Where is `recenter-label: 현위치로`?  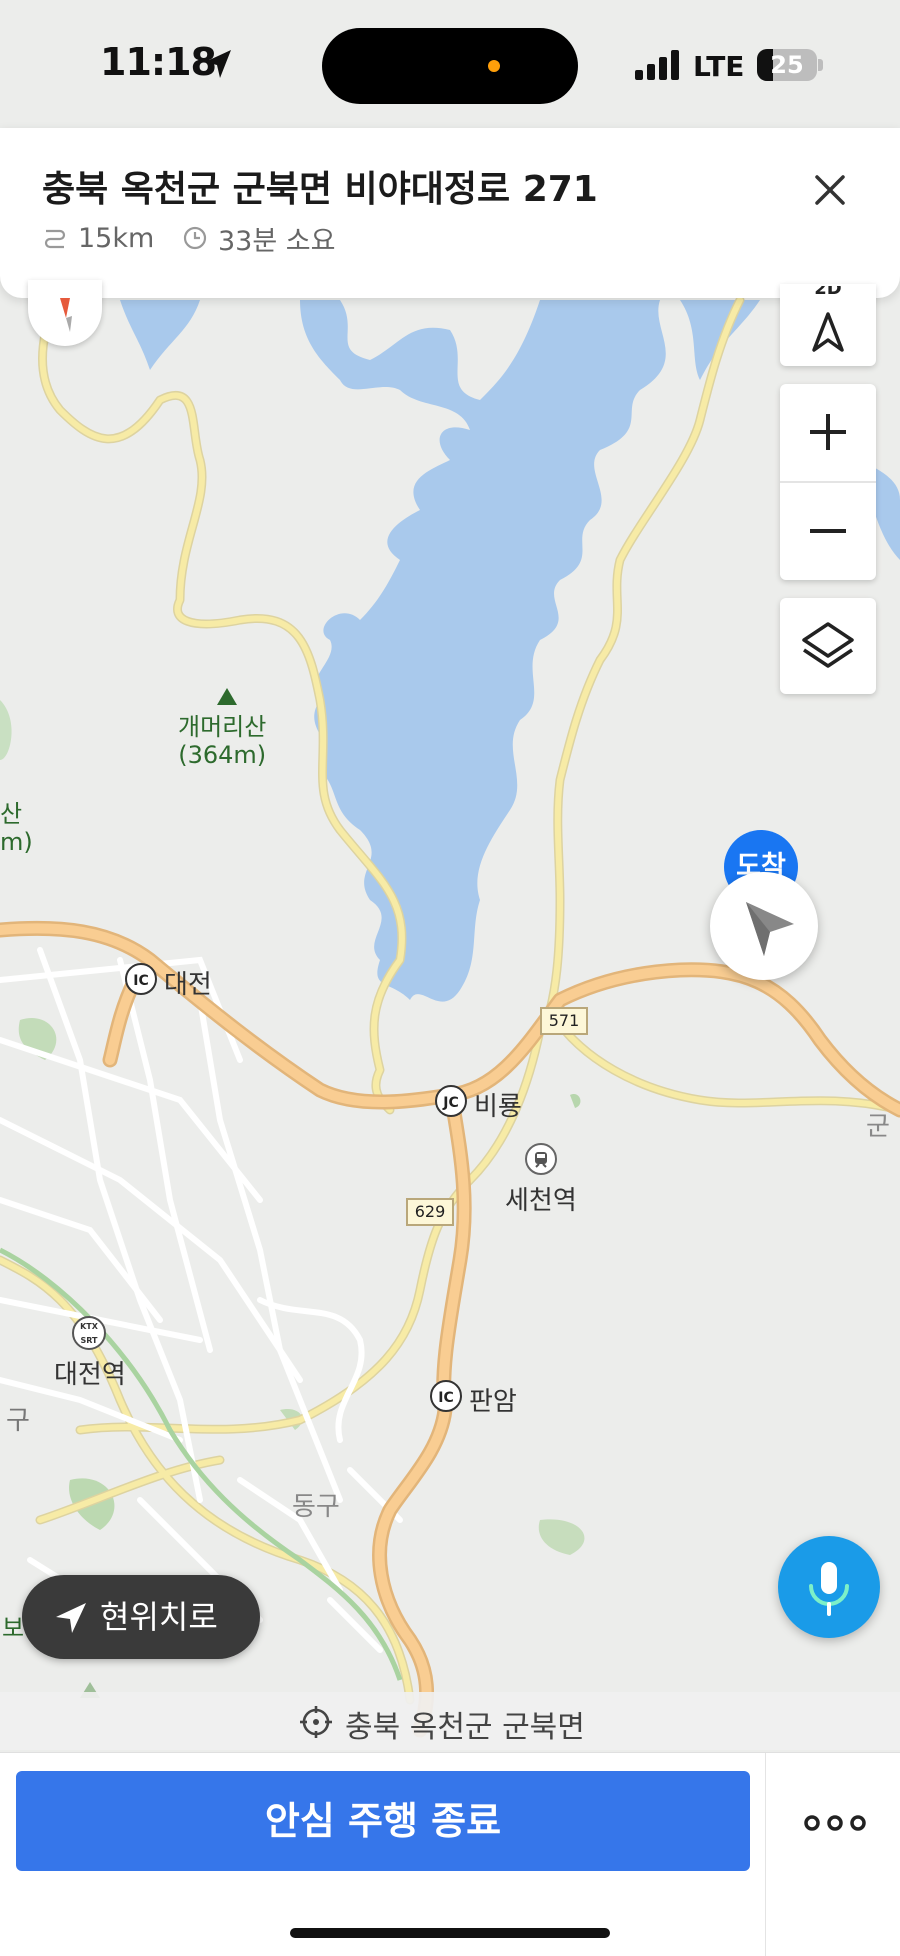 recenter-label: 현위치로 is located at coordinates (159, 1617).